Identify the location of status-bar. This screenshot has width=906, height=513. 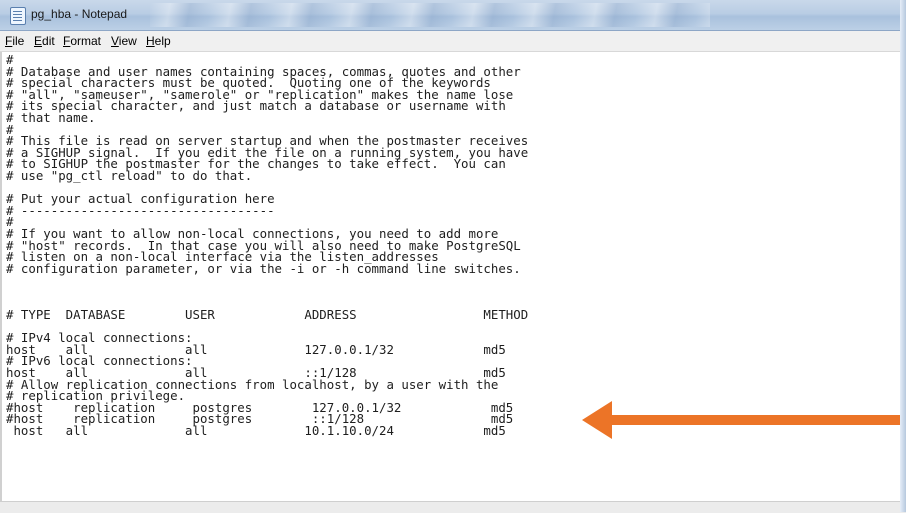
(453, 507).